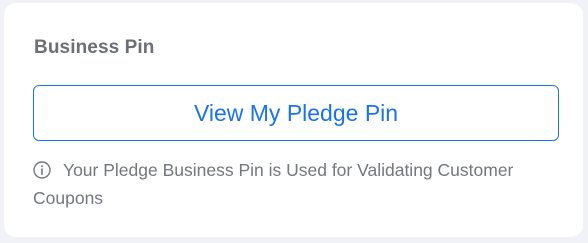  I want to click on view-pledge-pin-button-label: View My Pledge Pin, so click(296, 112).